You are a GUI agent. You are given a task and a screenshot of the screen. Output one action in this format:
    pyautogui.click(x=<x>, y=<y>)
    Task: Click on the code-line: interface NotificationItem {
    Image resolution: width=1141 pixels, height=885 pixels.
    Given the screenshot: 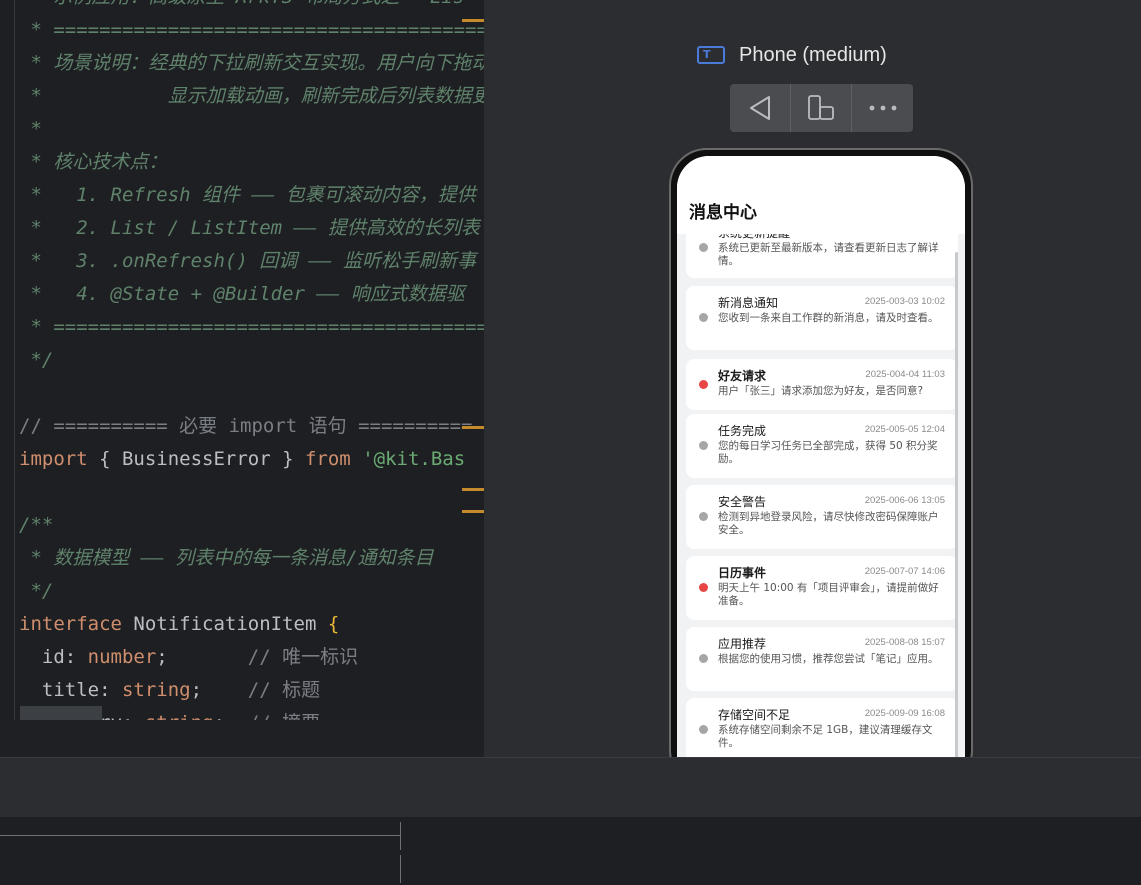 What is the action you would take?
    pyautogui.click(x=251, y=624)
    